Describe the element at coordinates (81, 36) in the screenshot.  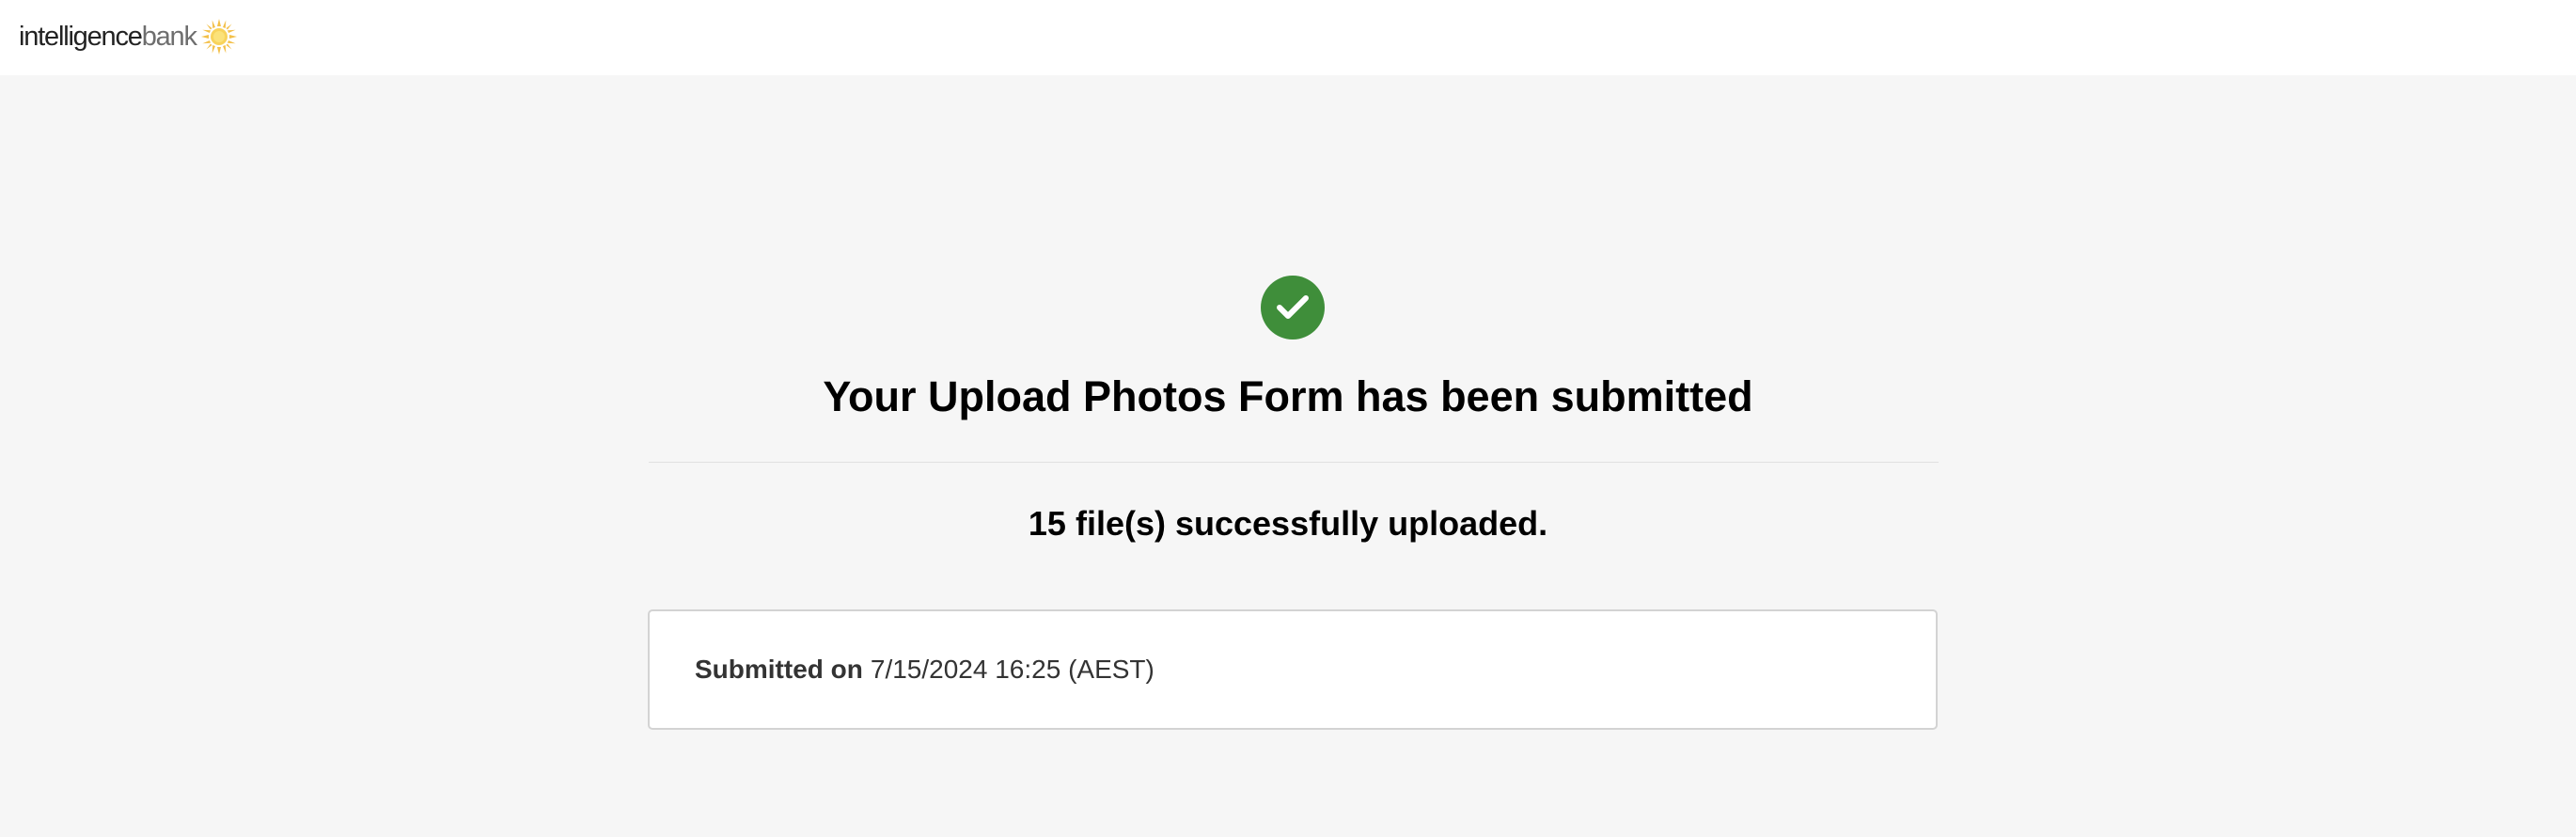
I see `logo-text-dark: intelligence` at that location.